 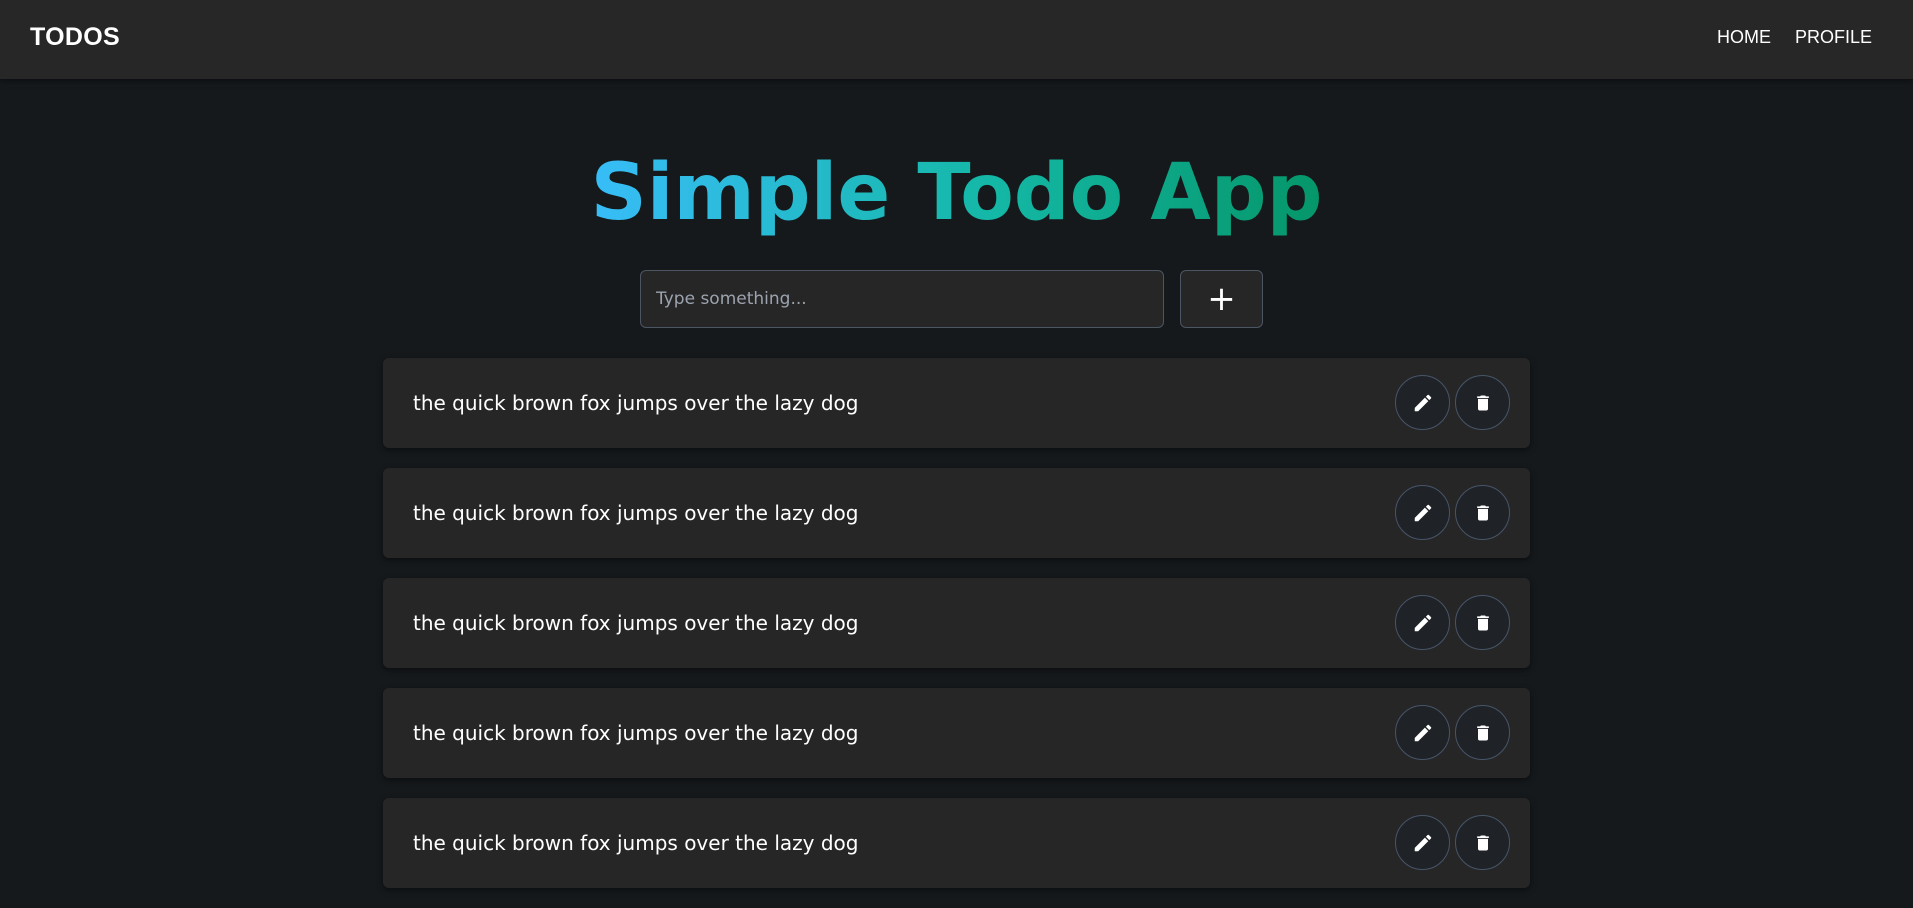 I want to click on navbar: TODOS HOME PROFILE, so click(x=956, y=39).